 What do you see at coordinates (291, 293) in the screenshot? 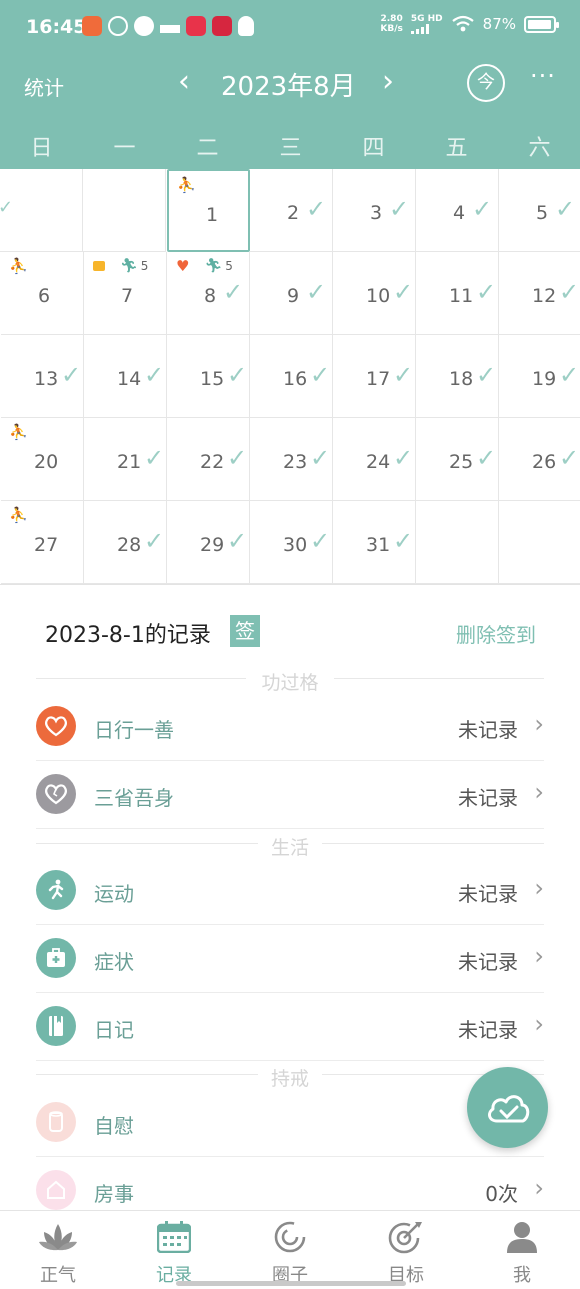
I see `calendar-day-cell: 9 ✓` at bounding box center [291, 293].